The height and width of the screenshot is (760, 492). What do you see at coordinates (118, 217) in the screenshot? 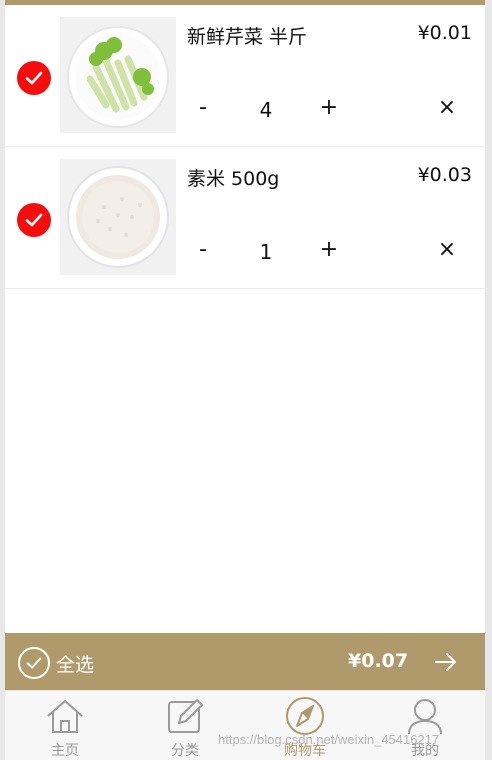
I see `rice-image` at bounding box center [118, 217].